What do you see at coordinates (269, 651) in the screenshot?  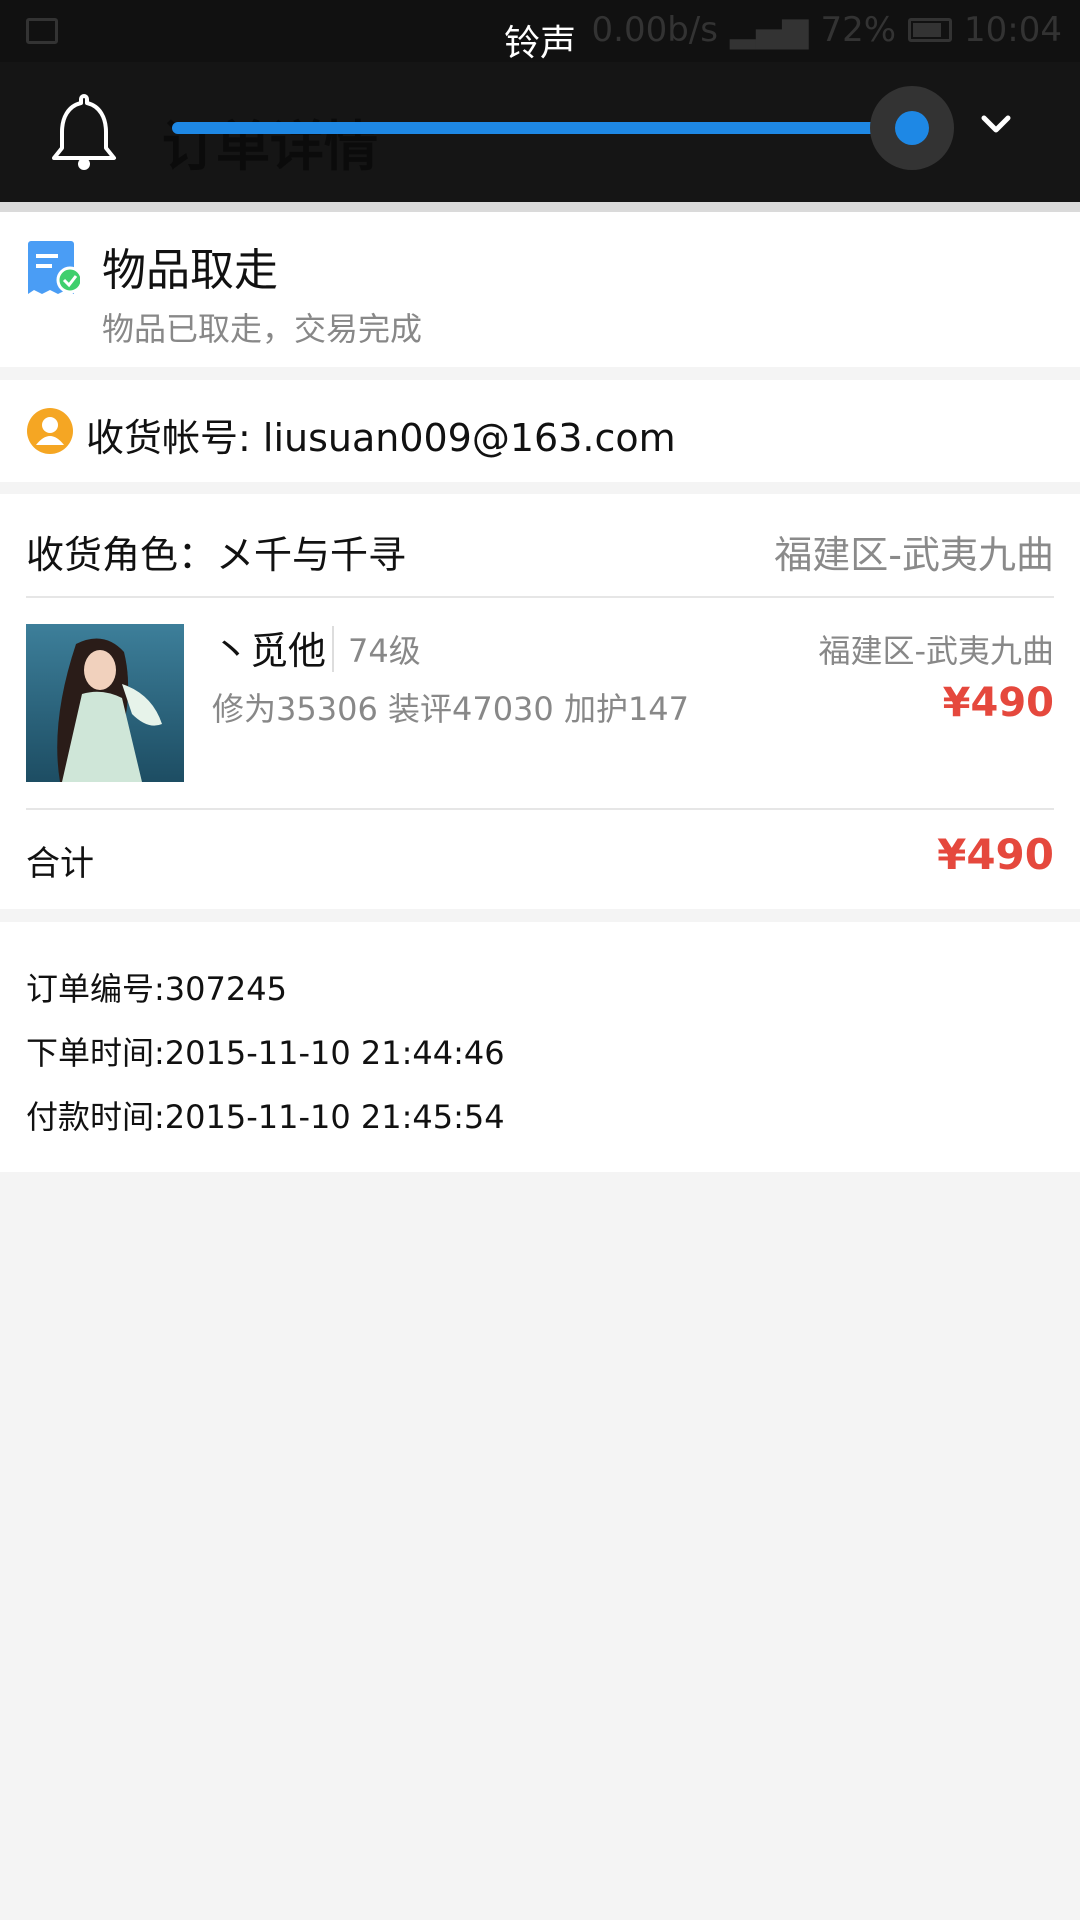 I see `item-name: 丶觅他` at bounding box center [269, 651].